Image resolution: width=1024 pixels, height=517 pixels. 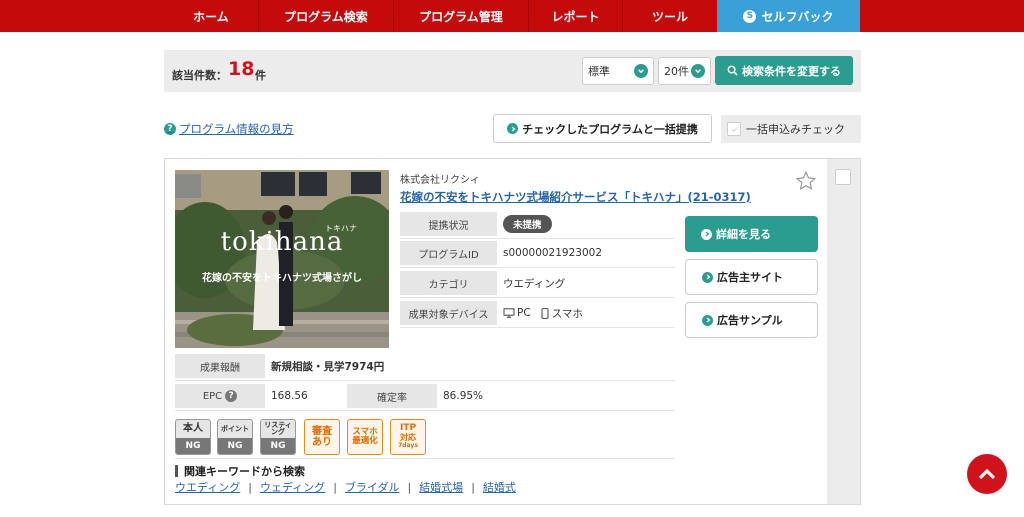 What do you see at coordinates (575, 16) in the screenshot?
I see `nav-item-report: レポート` at bounding box center [575, 16].